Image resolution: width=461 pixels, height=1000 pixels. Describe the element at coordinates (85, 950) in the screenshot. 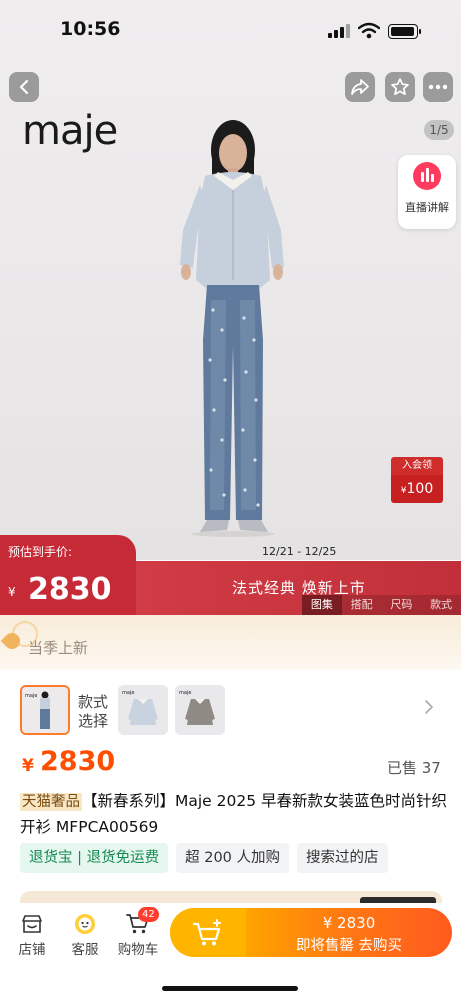

I see `customer-service-label: 客服` at that location.